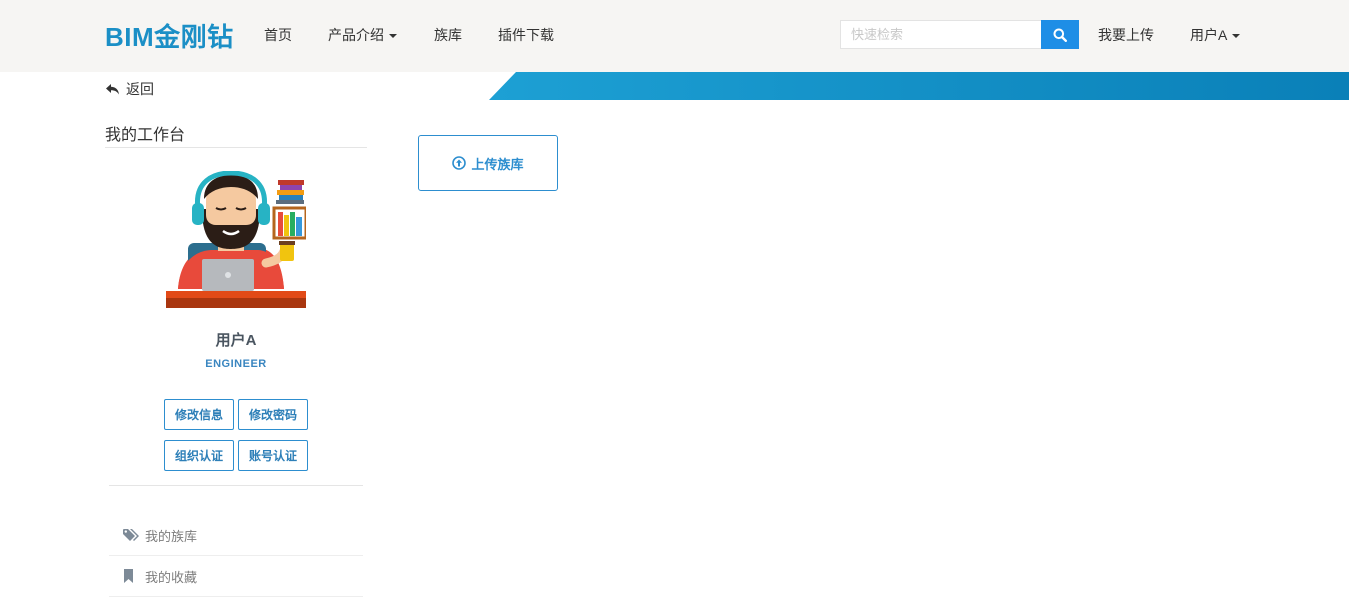  Describe the element at coordinates (171, 577) in the screenshot. I see `menu-item-label: 我的收藏` at that location.